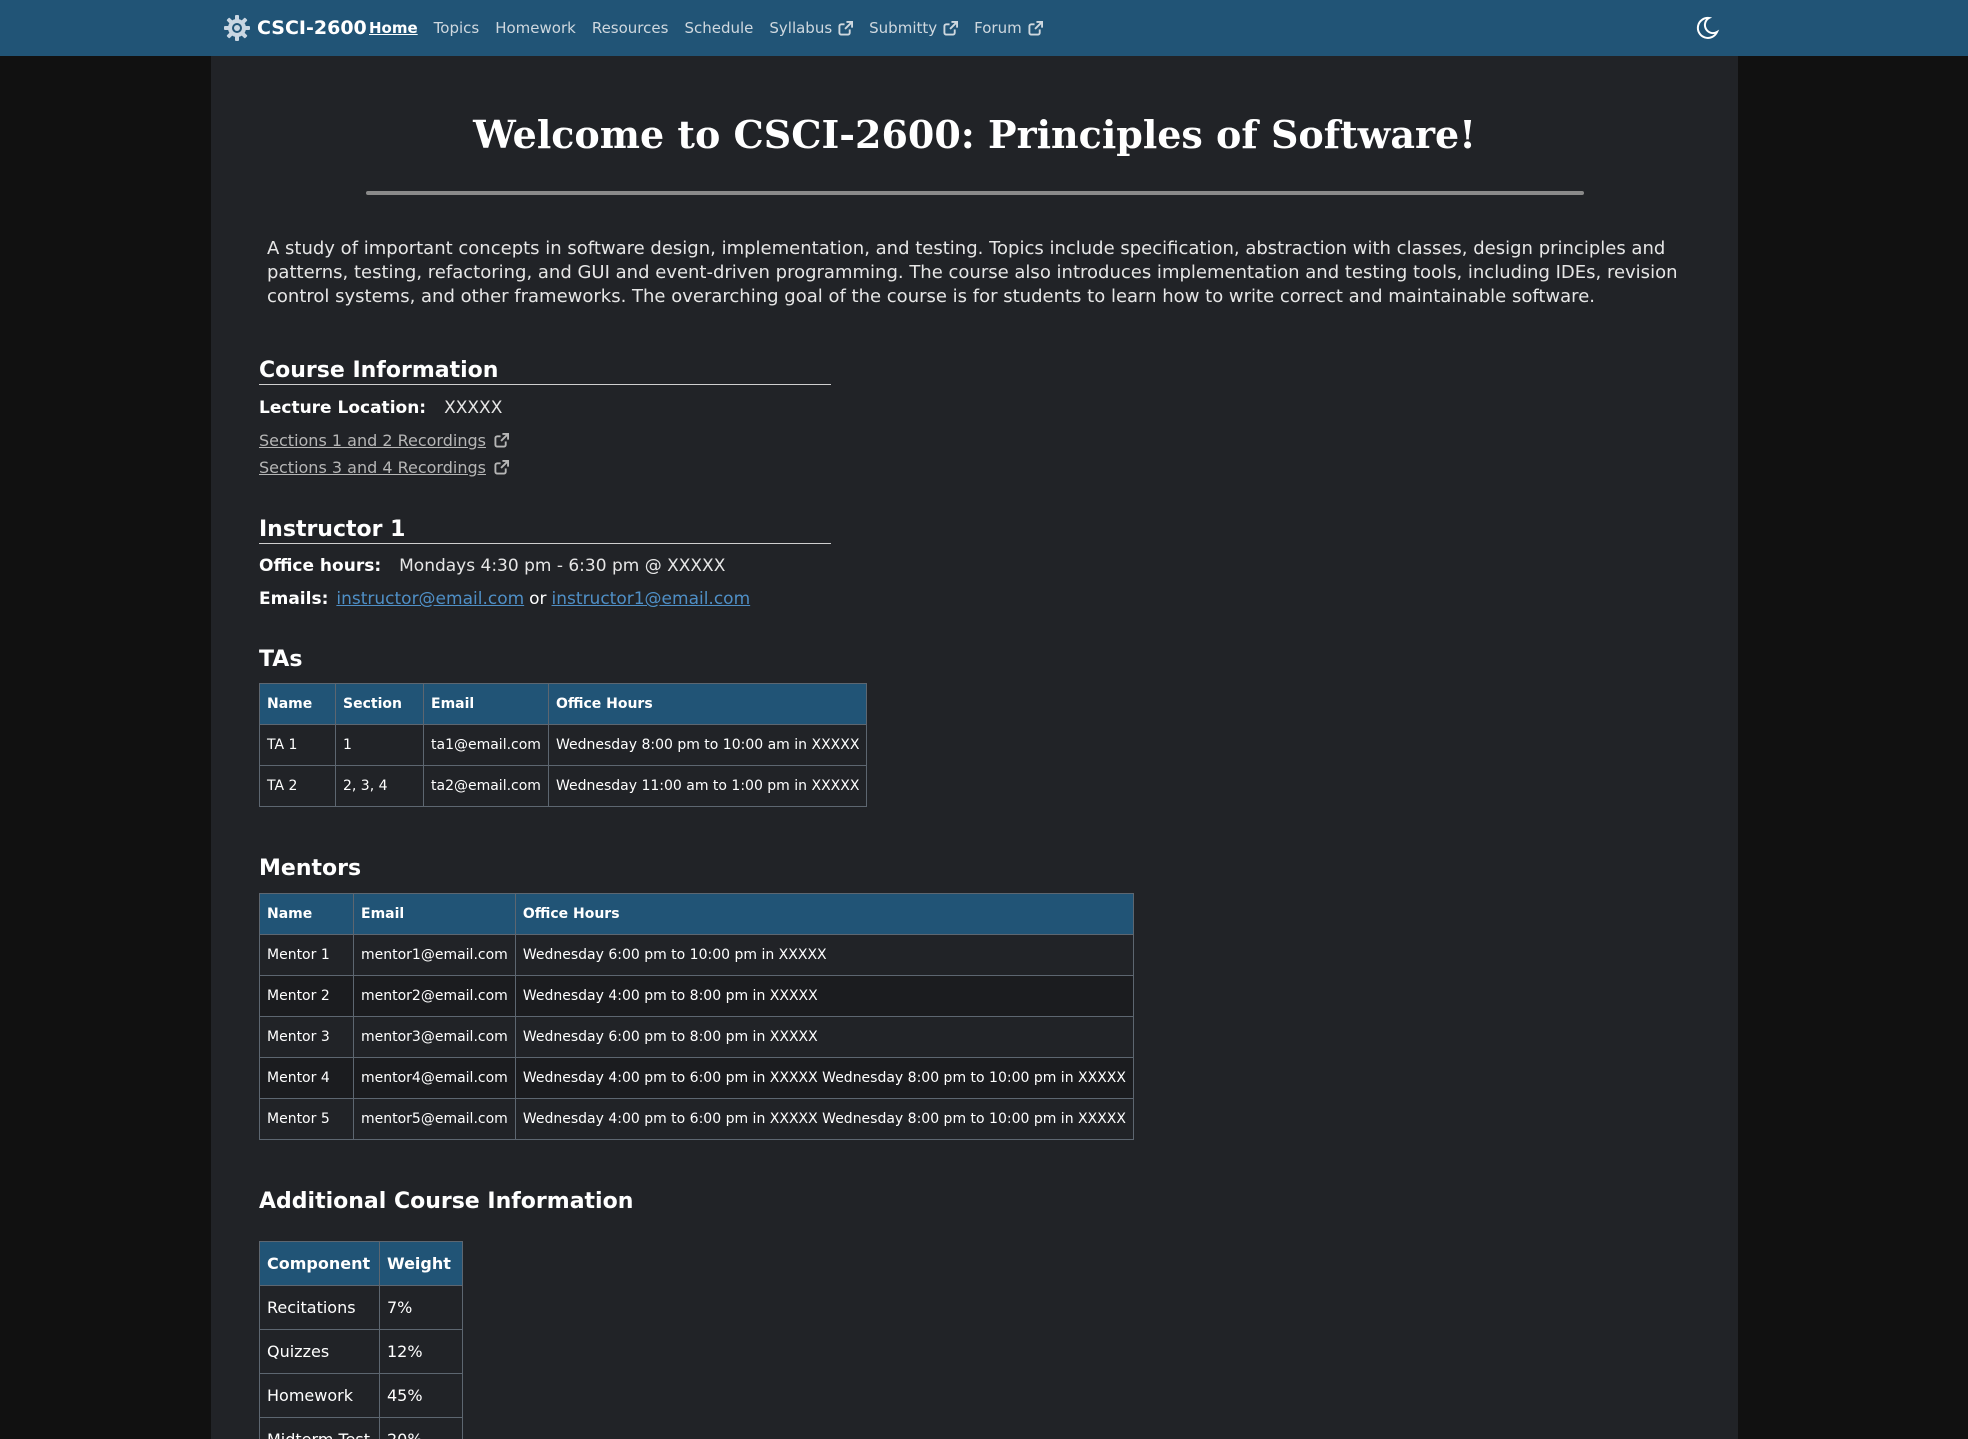 The width and height of the screenshot is (1968, 1439). I want to click on table-header-row: Component Weight, so click(361, 1263).